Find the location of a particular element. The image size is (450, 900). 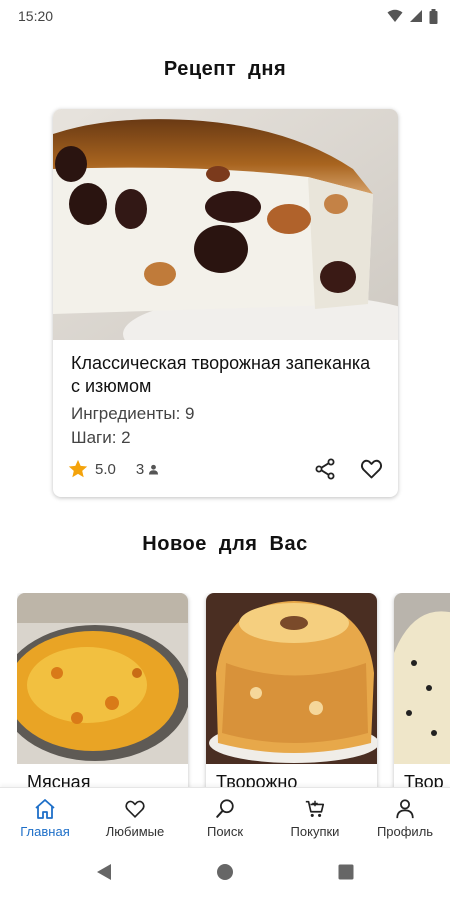

cart-icon is located at coordinates (315, 808).